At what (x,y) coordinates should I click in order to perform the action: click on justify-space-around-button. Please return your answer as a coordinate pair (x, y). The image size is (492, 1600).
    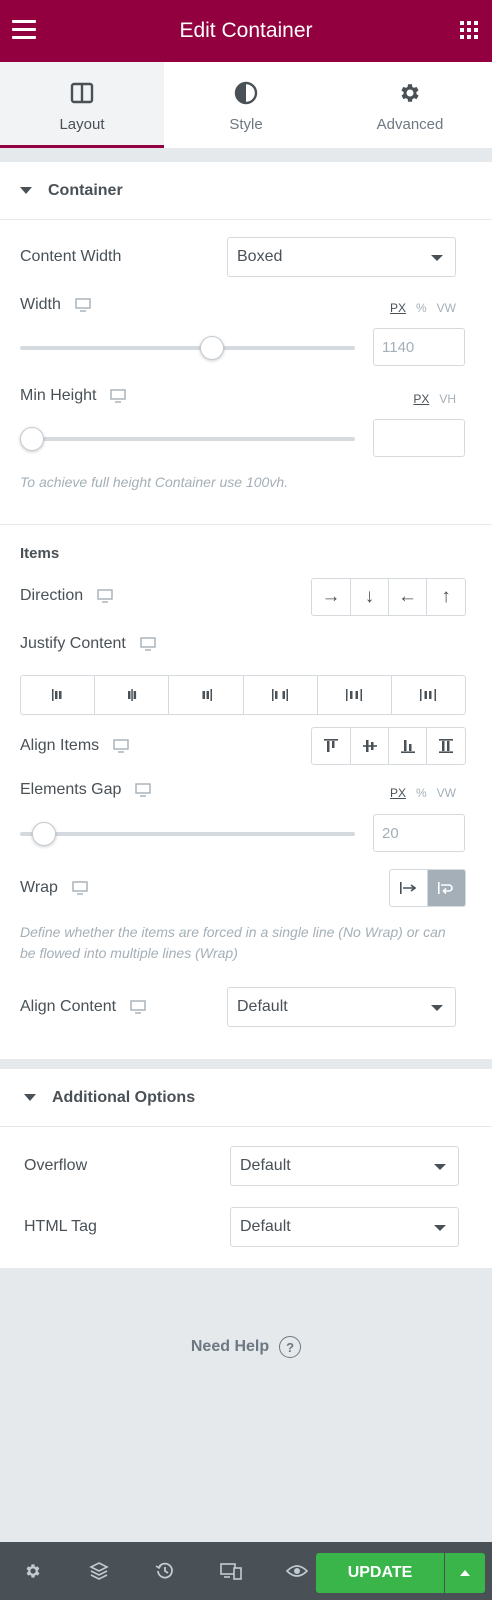
    Looking at the image, I should click on (355, 695).